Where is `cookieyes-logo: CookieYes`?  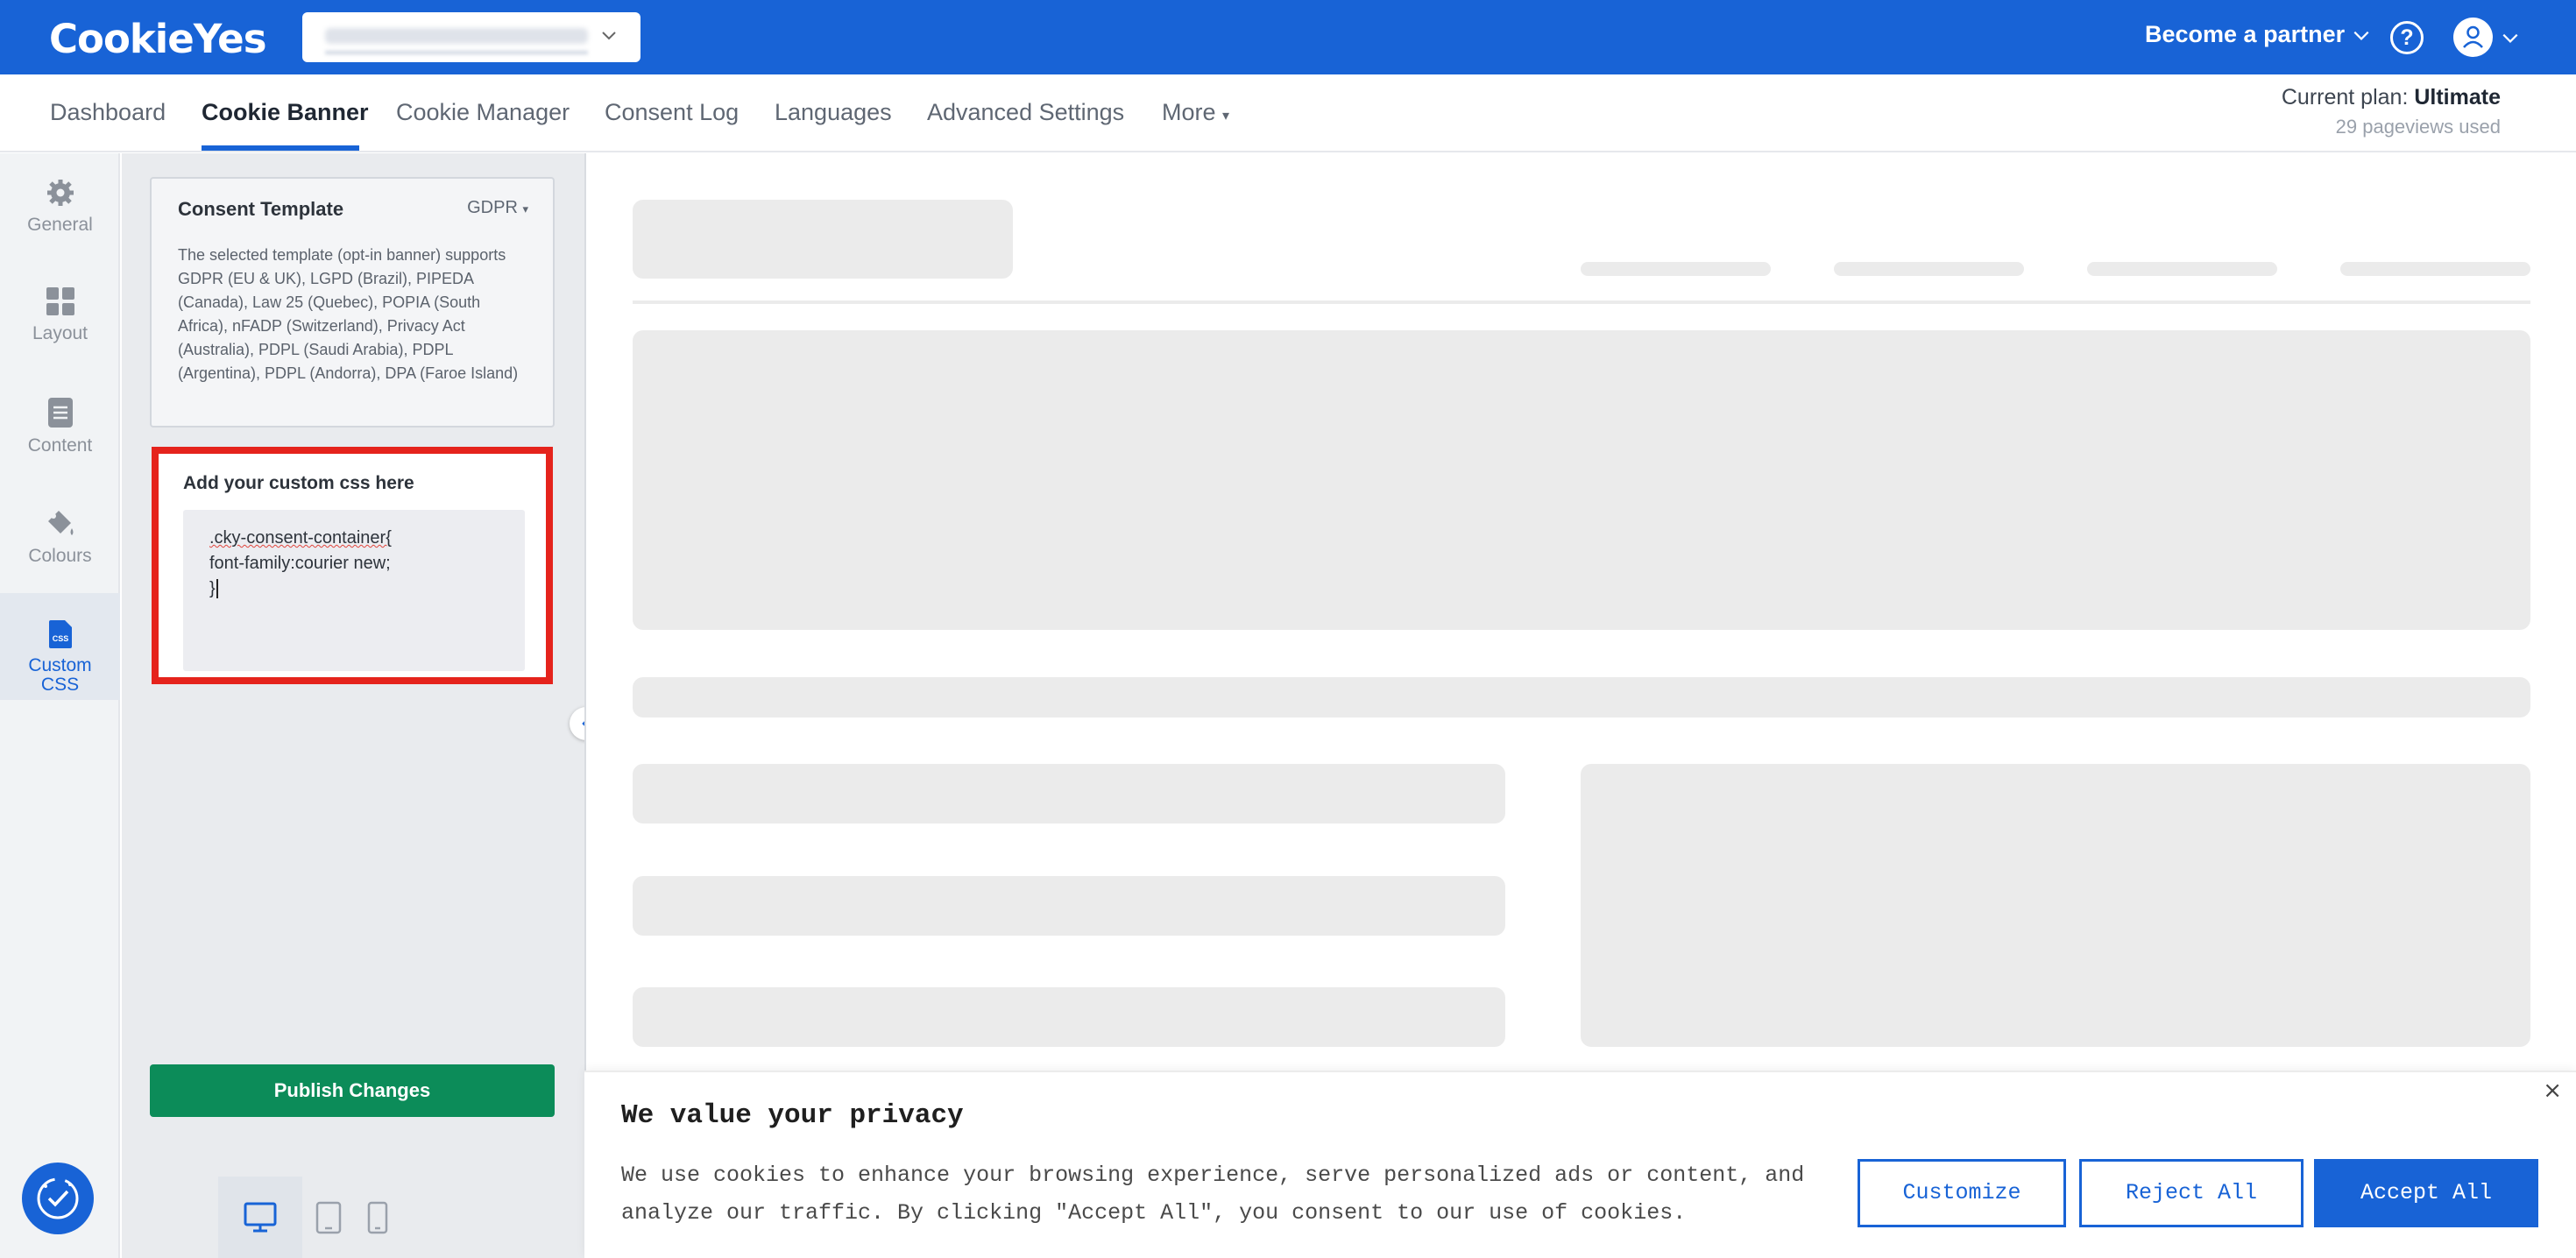
cookieyes-logo: CookieYes is located at coordinates (157, 39).